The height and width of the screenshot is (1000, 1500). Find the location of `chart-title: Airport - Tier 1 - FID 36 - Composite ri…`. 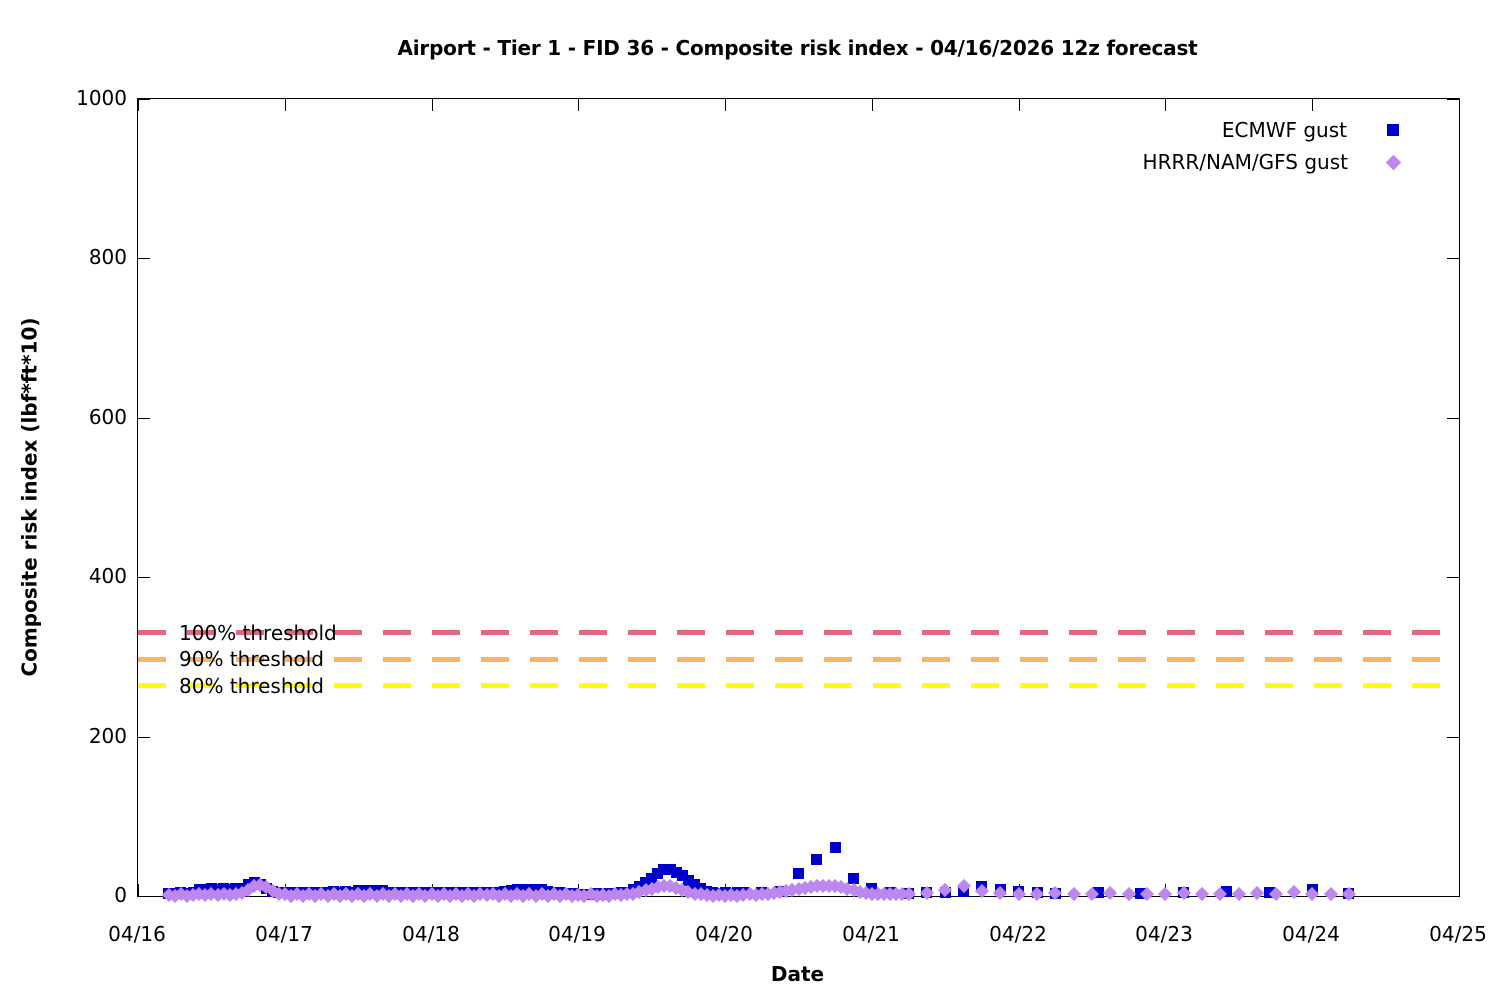

chart-title: Airport - Tier 1 - FID 36 - Composite ri… is located at coordinates (797, 48).